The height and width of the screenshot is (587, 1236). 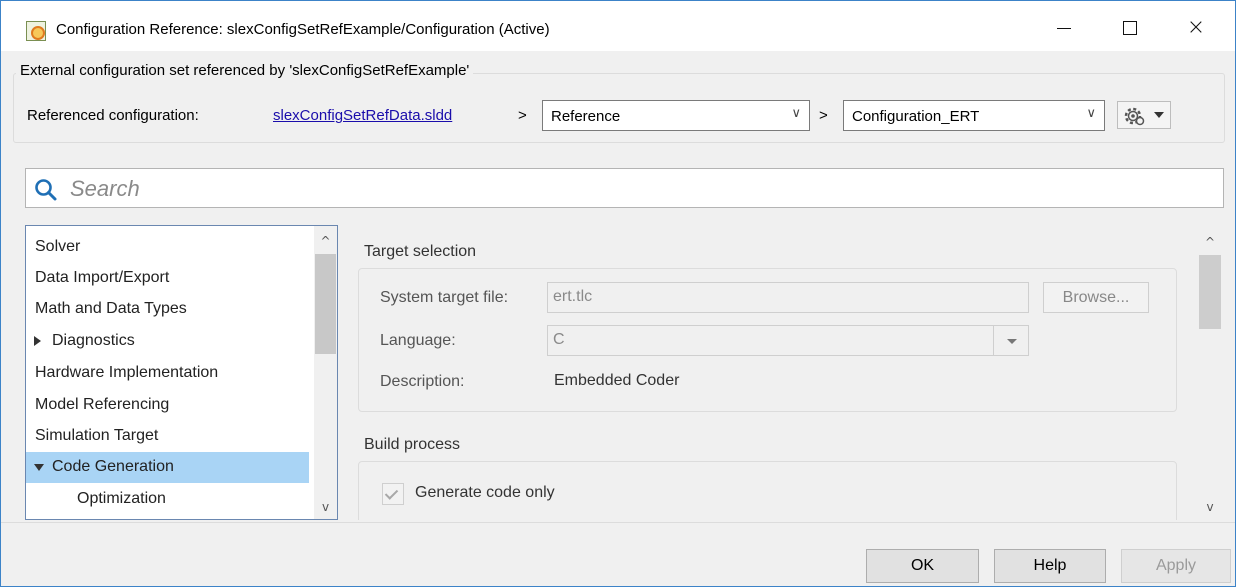 I want to click on search-icon, so click(x=46, y=190).